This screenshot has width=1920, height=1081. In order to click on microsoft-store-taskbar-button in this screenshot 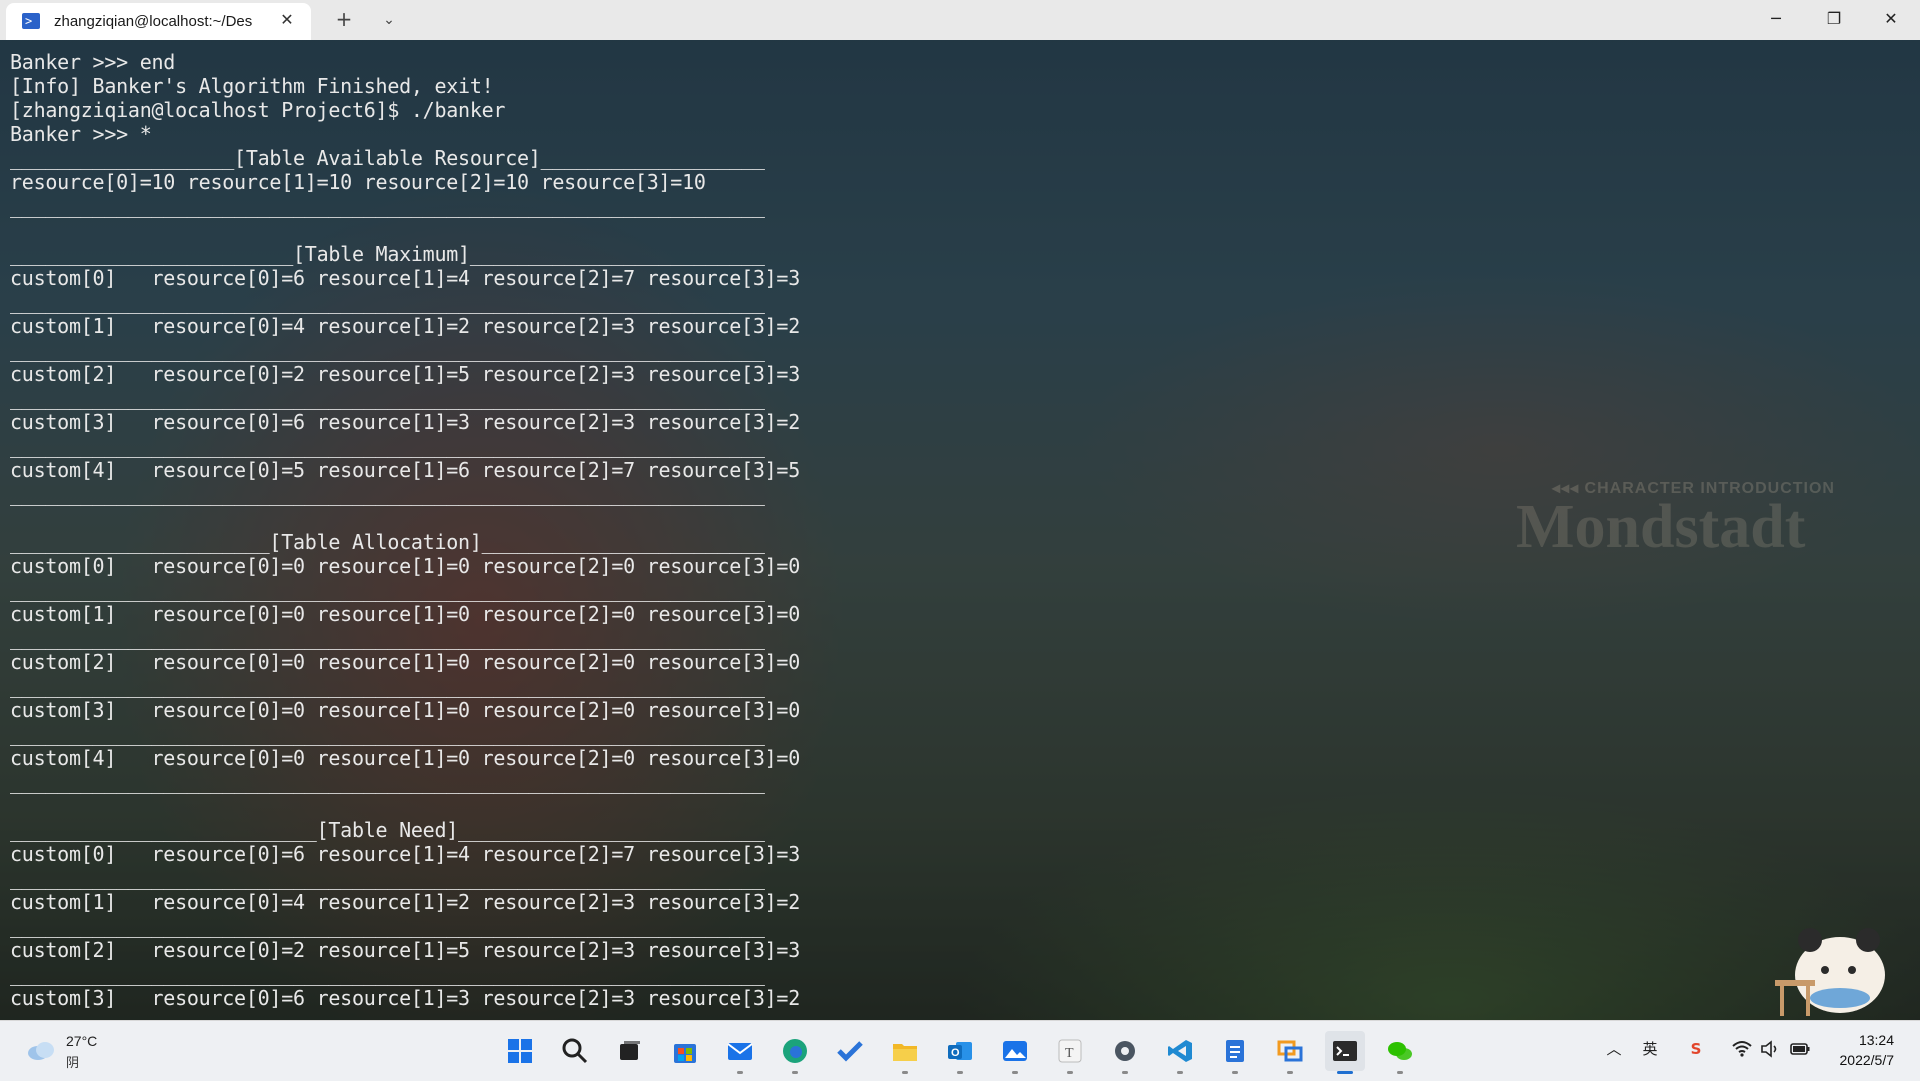, I will do `click(685, 1051)`.